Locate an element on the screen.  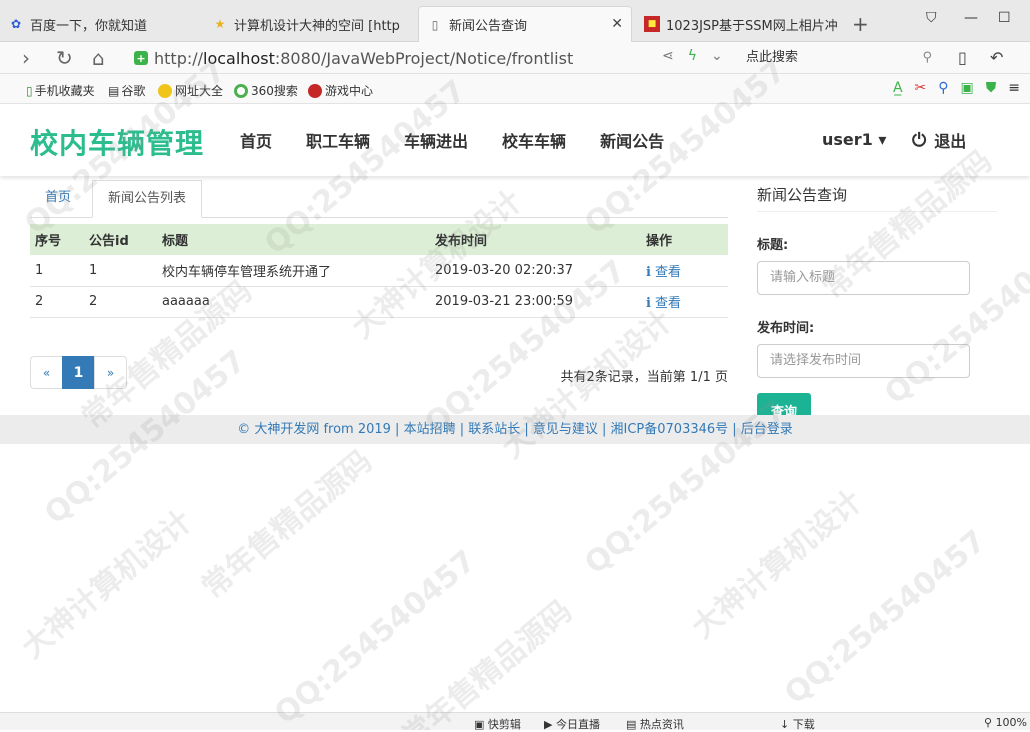
secure-shield-icon: + is located at coordinates (141, 58).